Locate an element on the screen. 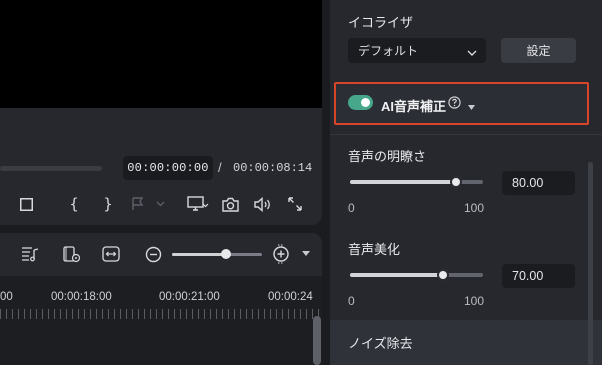  snapshot-icon is located at coordinates (230, 204).